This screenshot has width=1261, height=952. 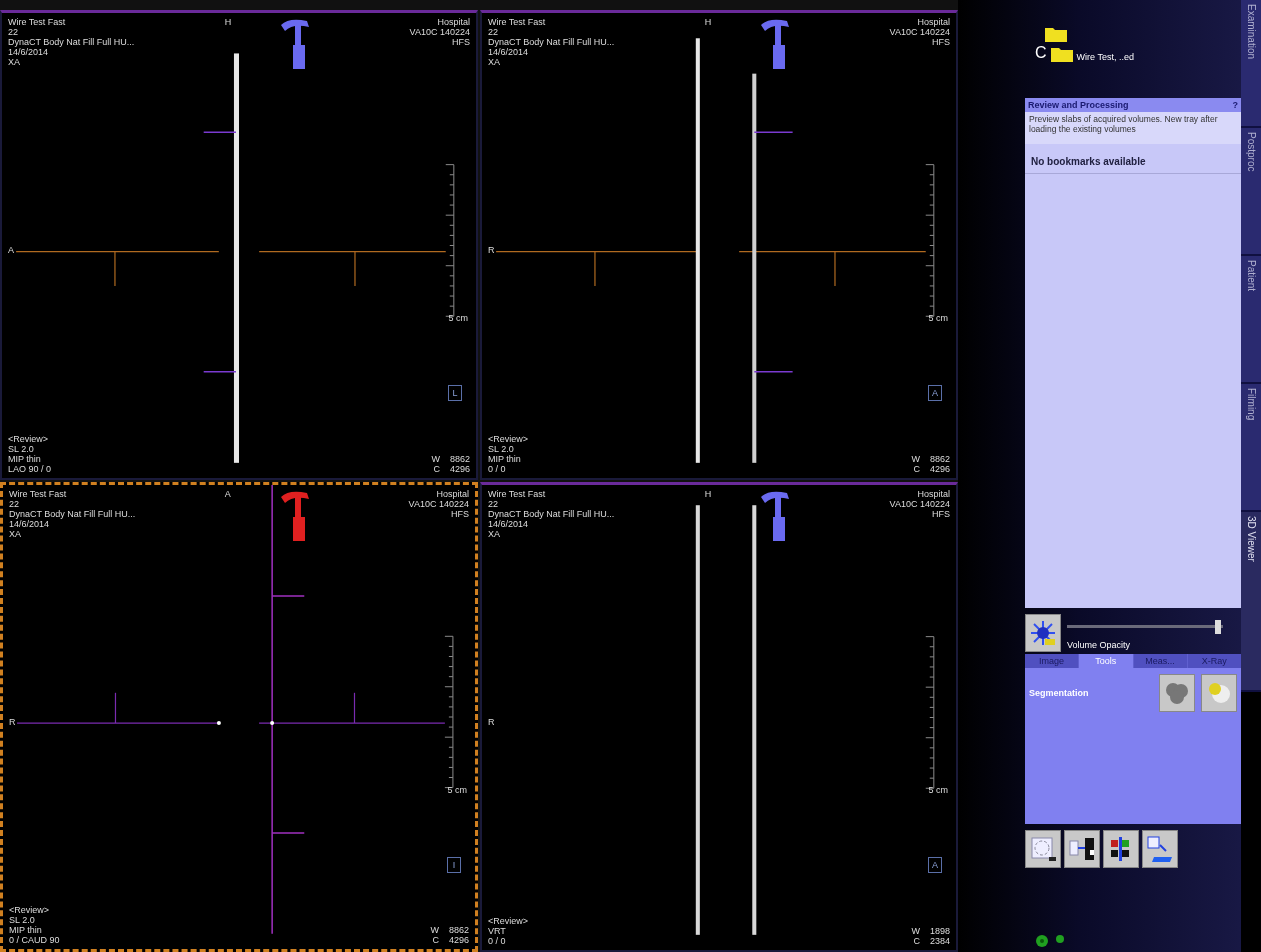 I want to click on view-info-text: 0 / CAUD 90, so click(x=34, y=940).